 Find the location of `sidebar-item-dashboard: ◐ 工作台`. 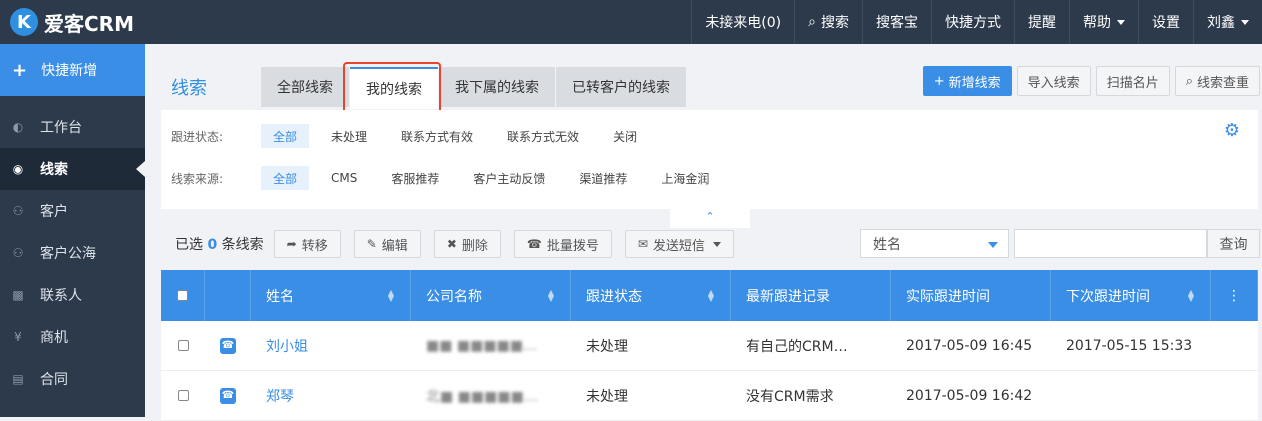

sidebar-item-dashboard: ◐ 工作台 is located at coordinates (72, 127).